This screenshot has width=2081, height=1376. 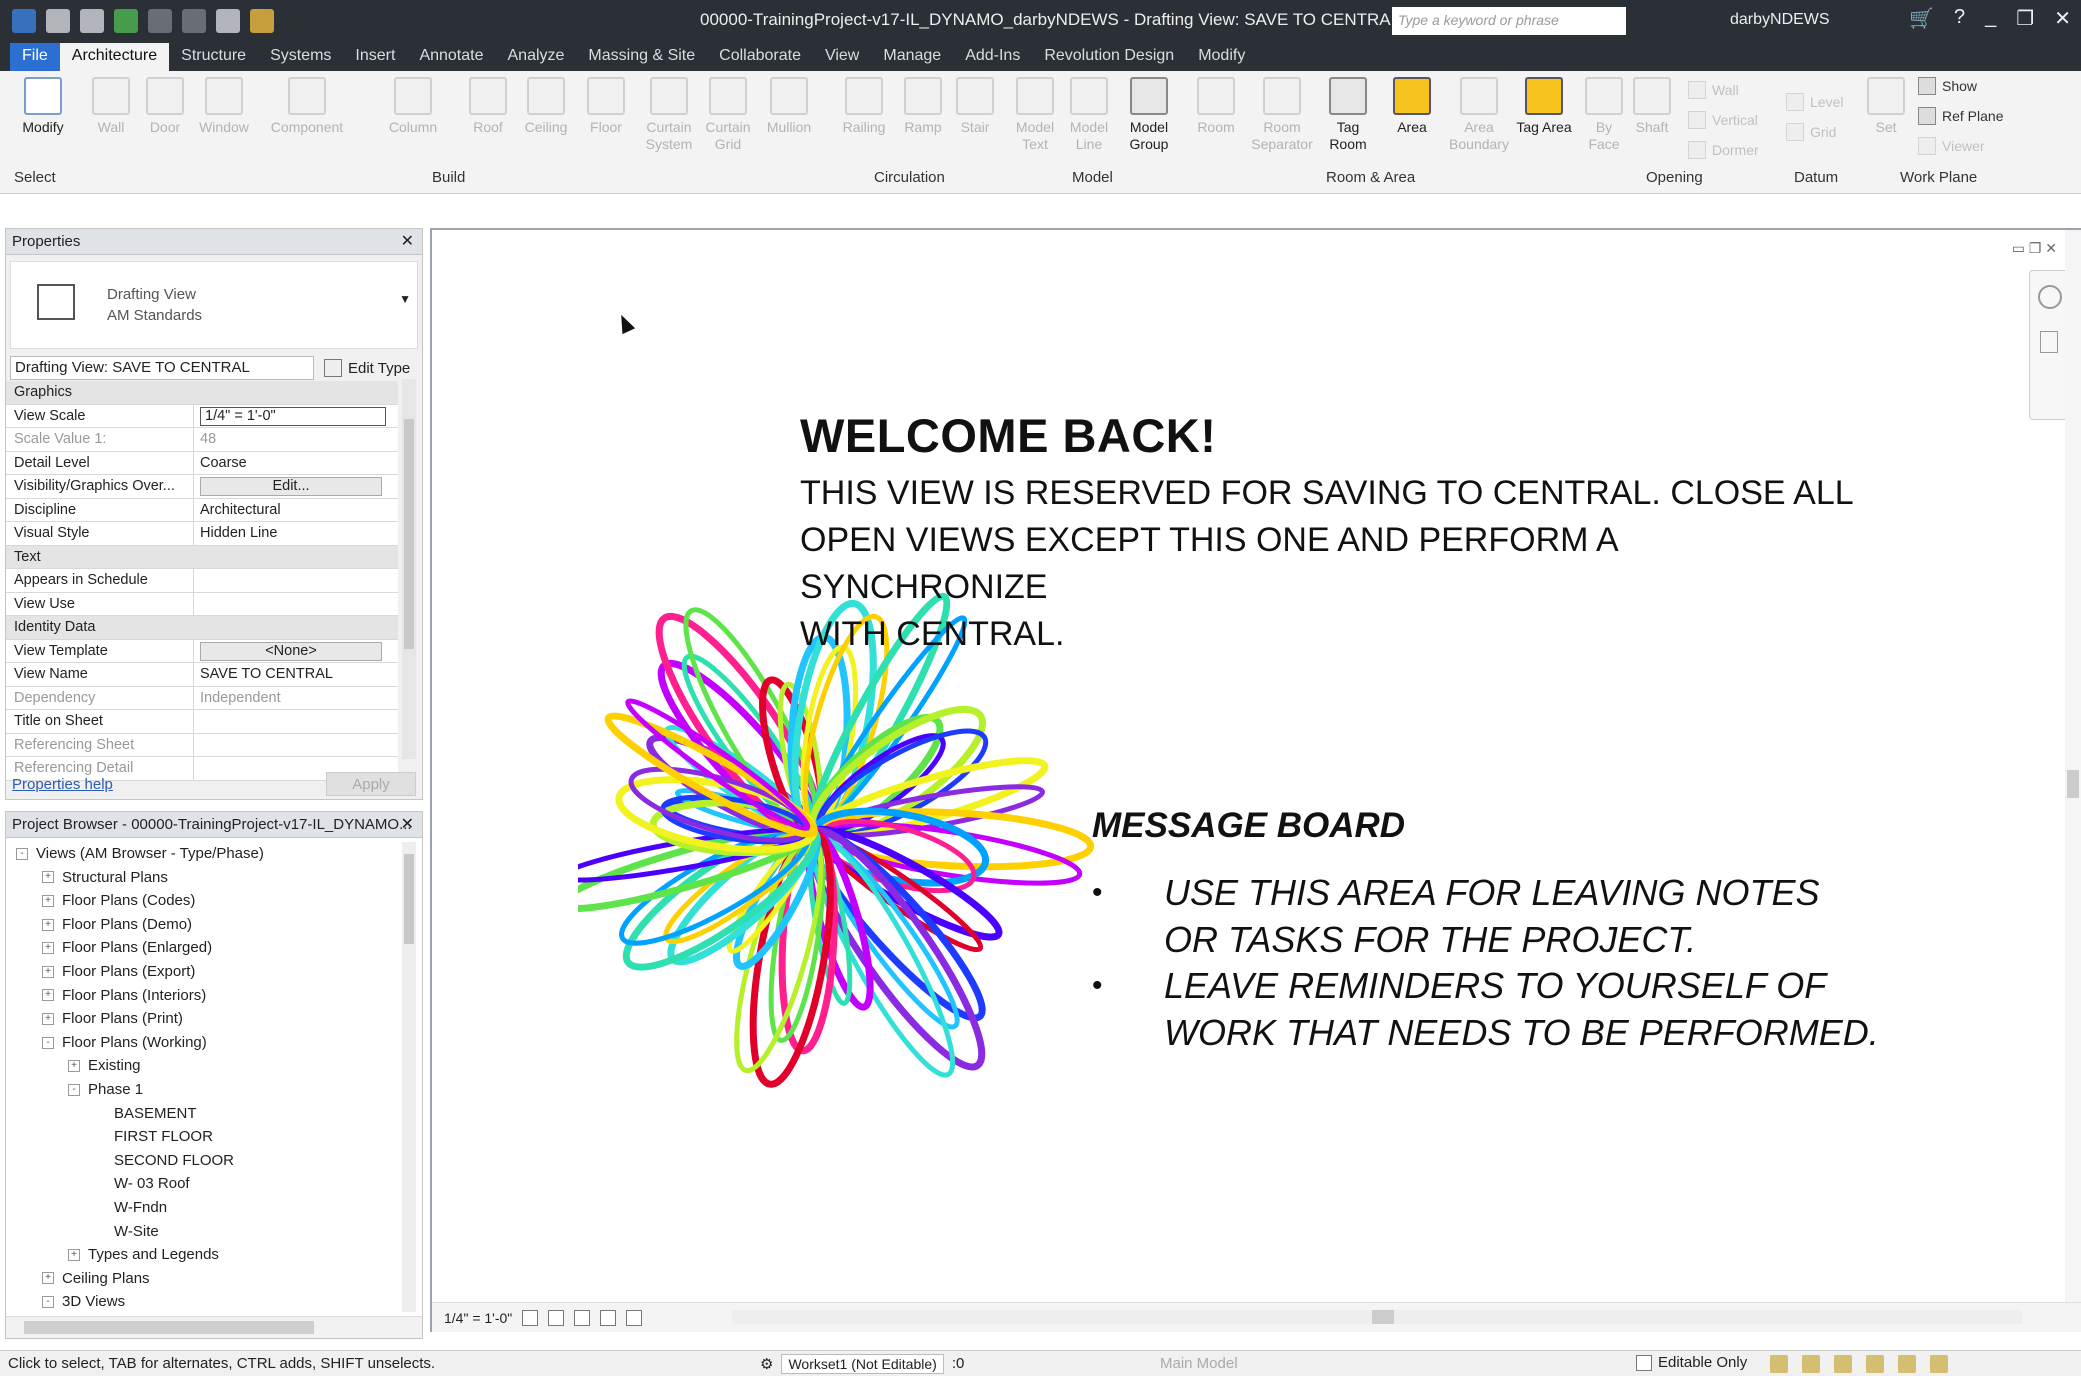 What do you see at coordinates (115, 878) in the screenshot?
I see `tree-node-label: Structural Plans` at bounding box center [115, 878].